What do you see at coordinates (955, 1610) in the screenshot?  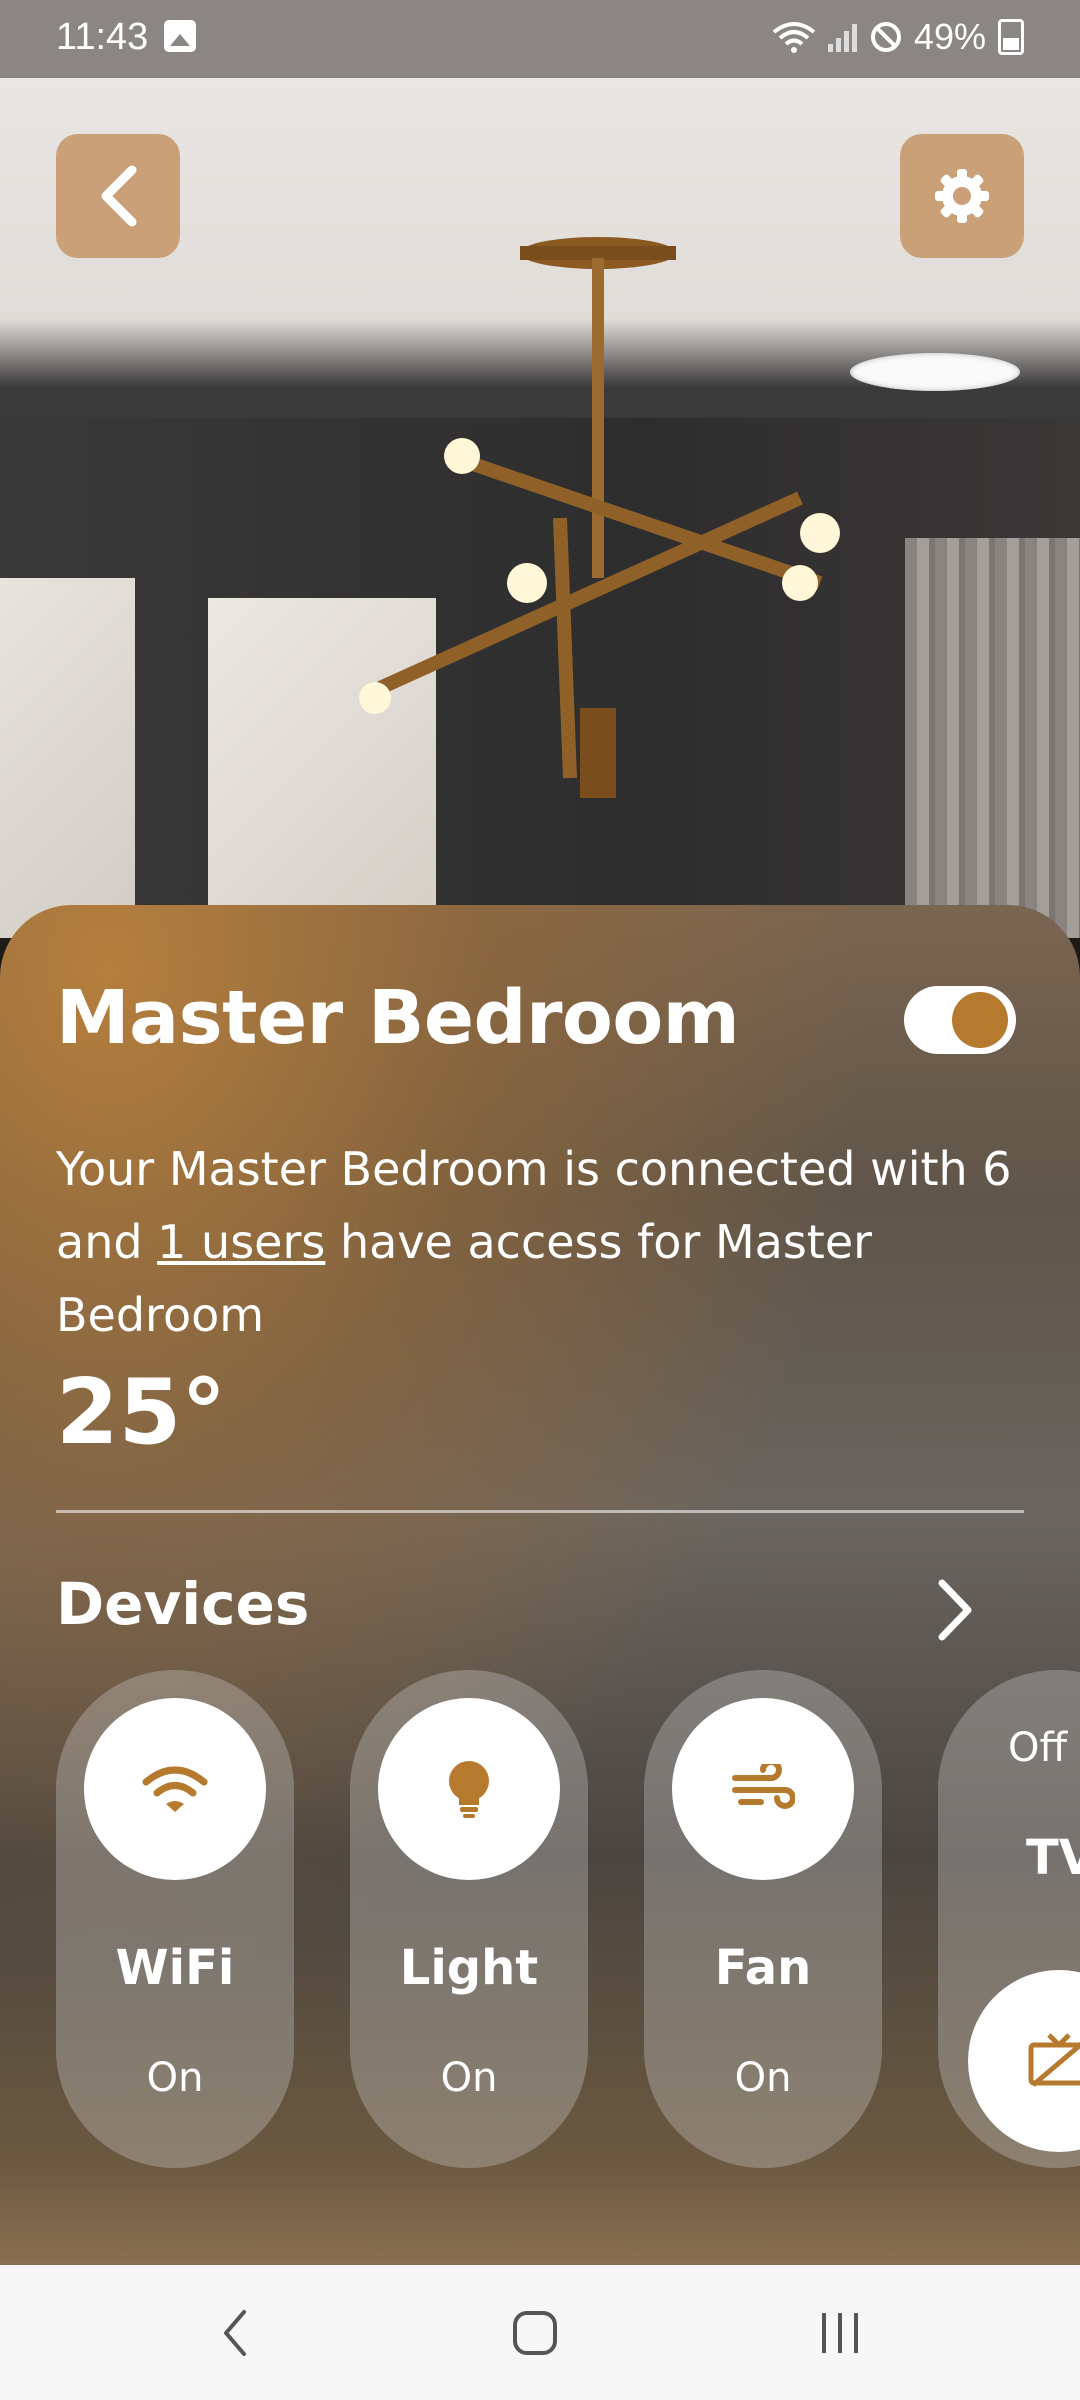 I see `devices-see-all-button` at bounding box center [955, 1610].